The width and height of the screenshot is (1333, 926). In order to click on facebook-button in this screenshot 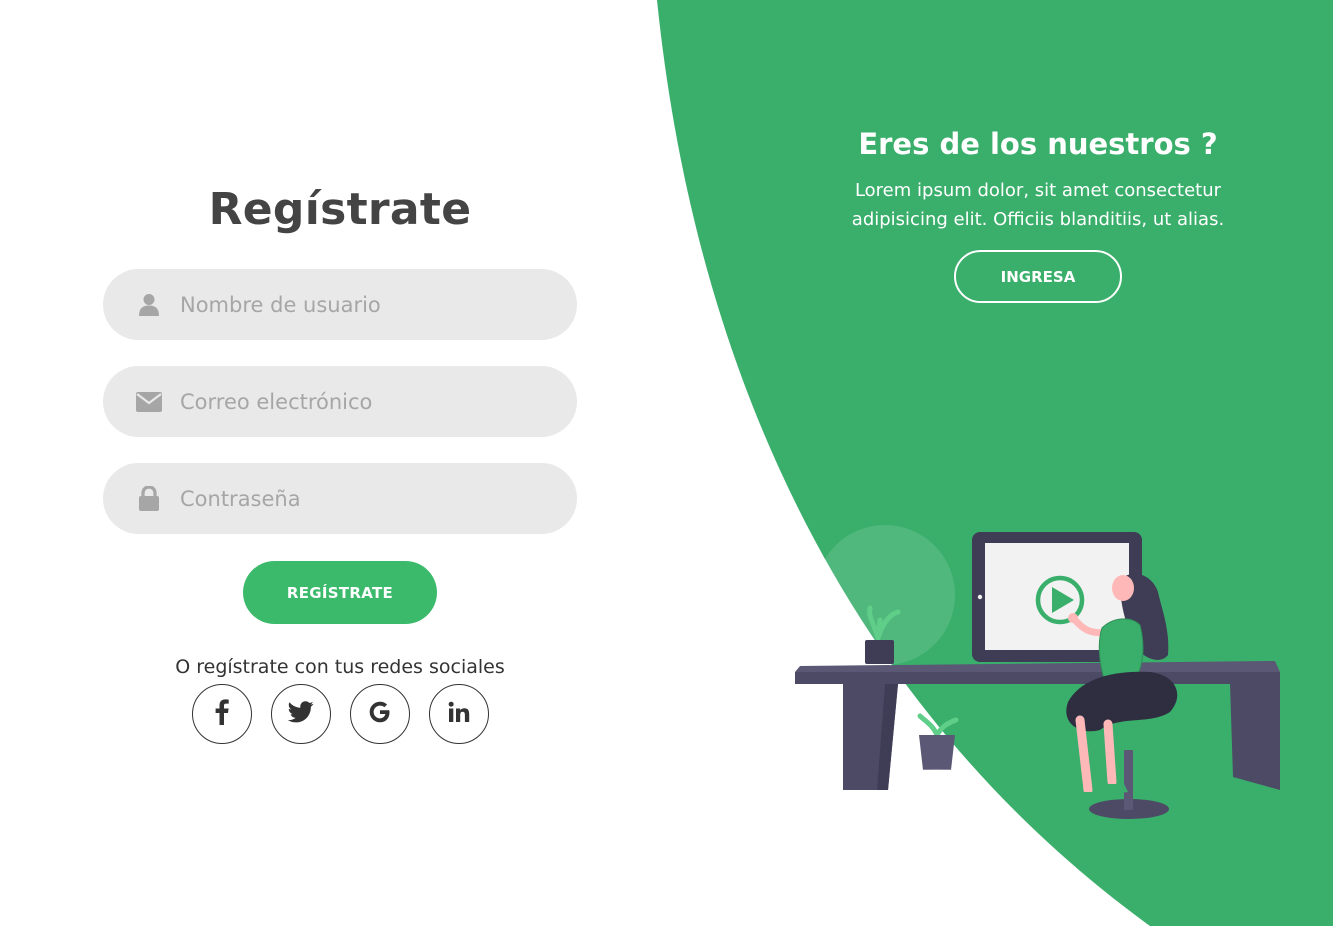, I will do `click(221, 714)`.